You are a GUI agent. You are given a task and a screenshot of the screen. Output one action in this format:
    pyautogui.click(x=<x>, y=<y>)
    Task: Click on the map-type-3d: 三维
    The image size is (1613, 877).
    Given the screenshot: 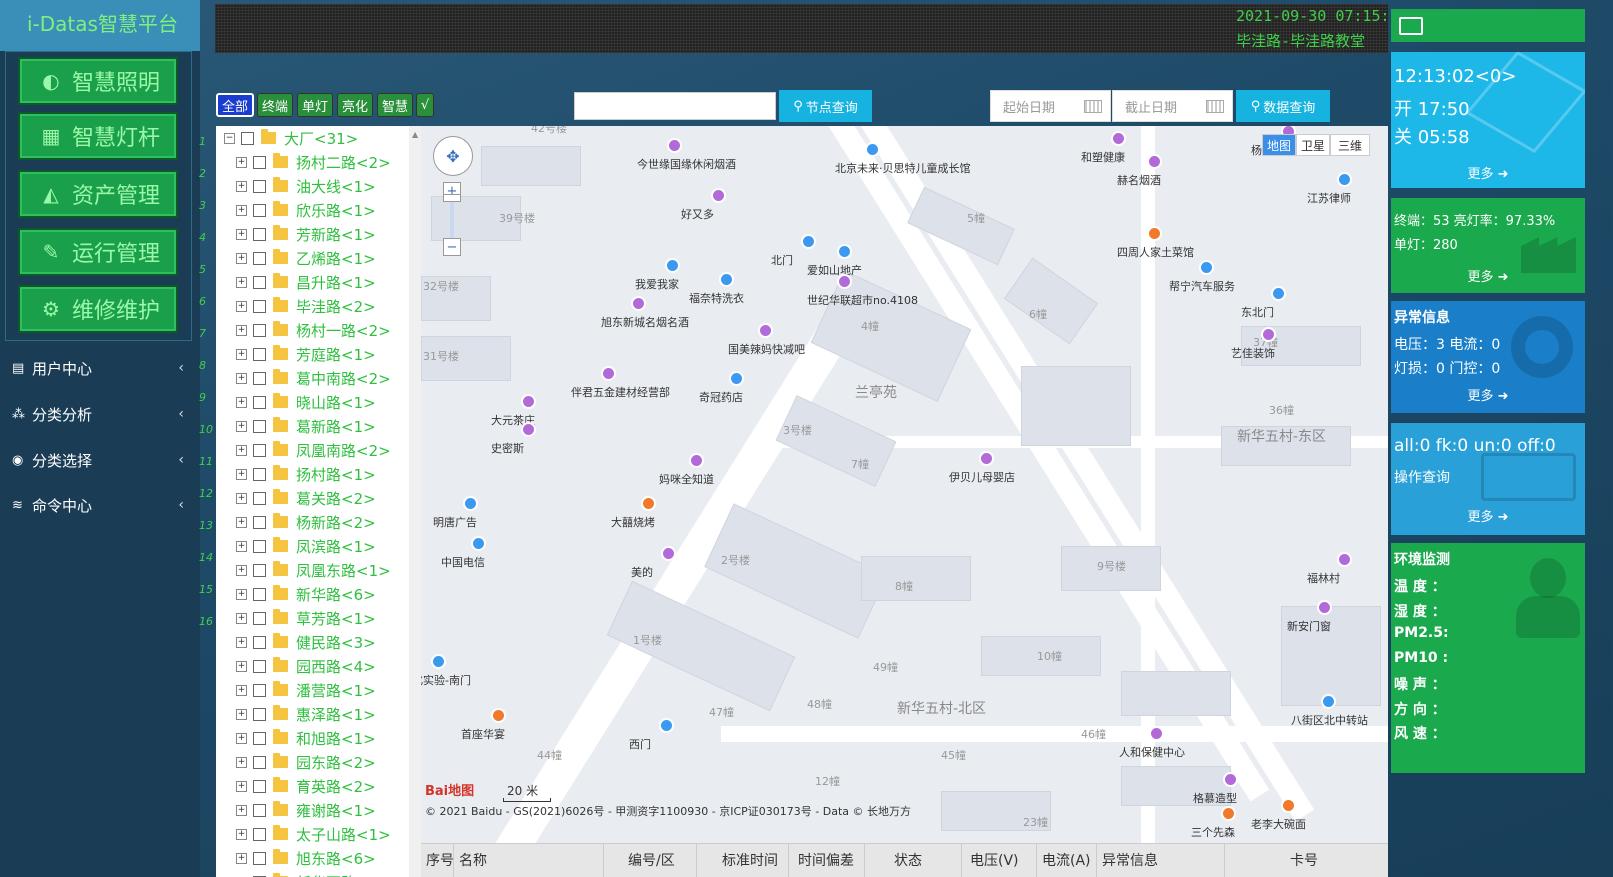 What is the action you would take?
    pyautogui.click(x=1350, y=145)
    